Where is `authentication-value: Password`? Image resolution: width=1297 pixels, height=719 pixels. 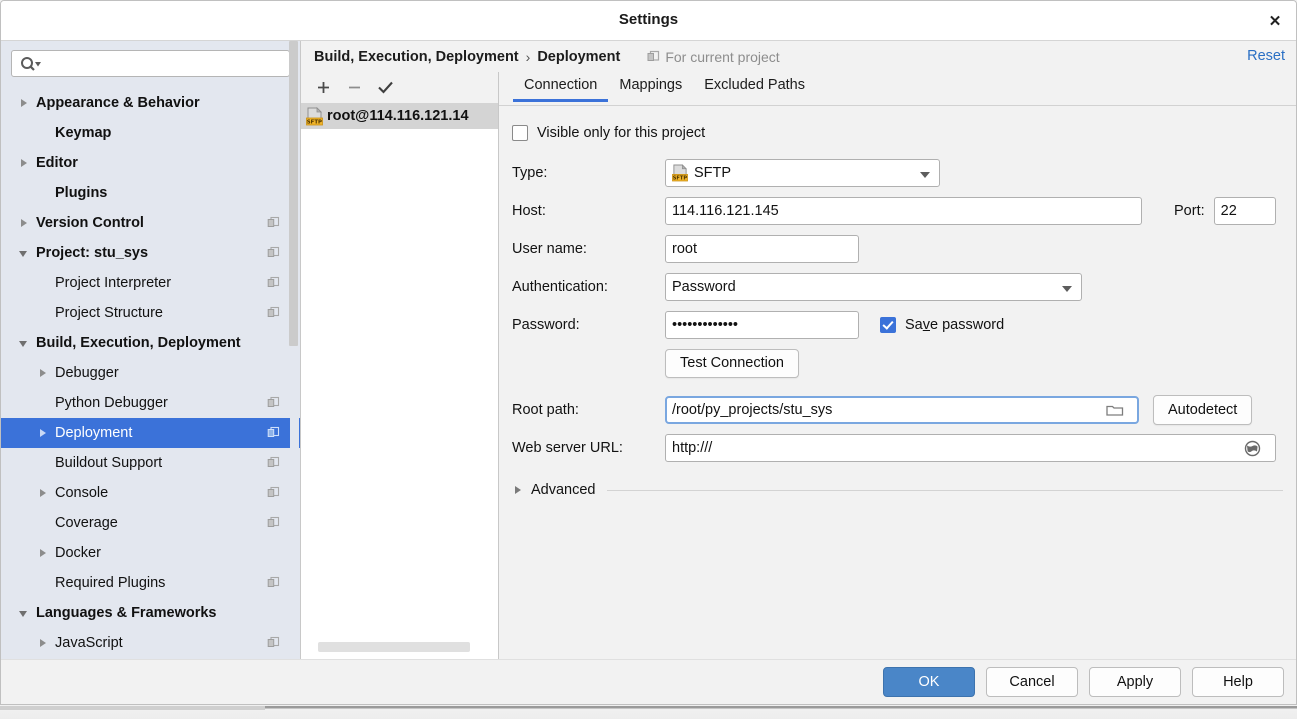
authentication-value: Password is located at coordinates (704, 287).